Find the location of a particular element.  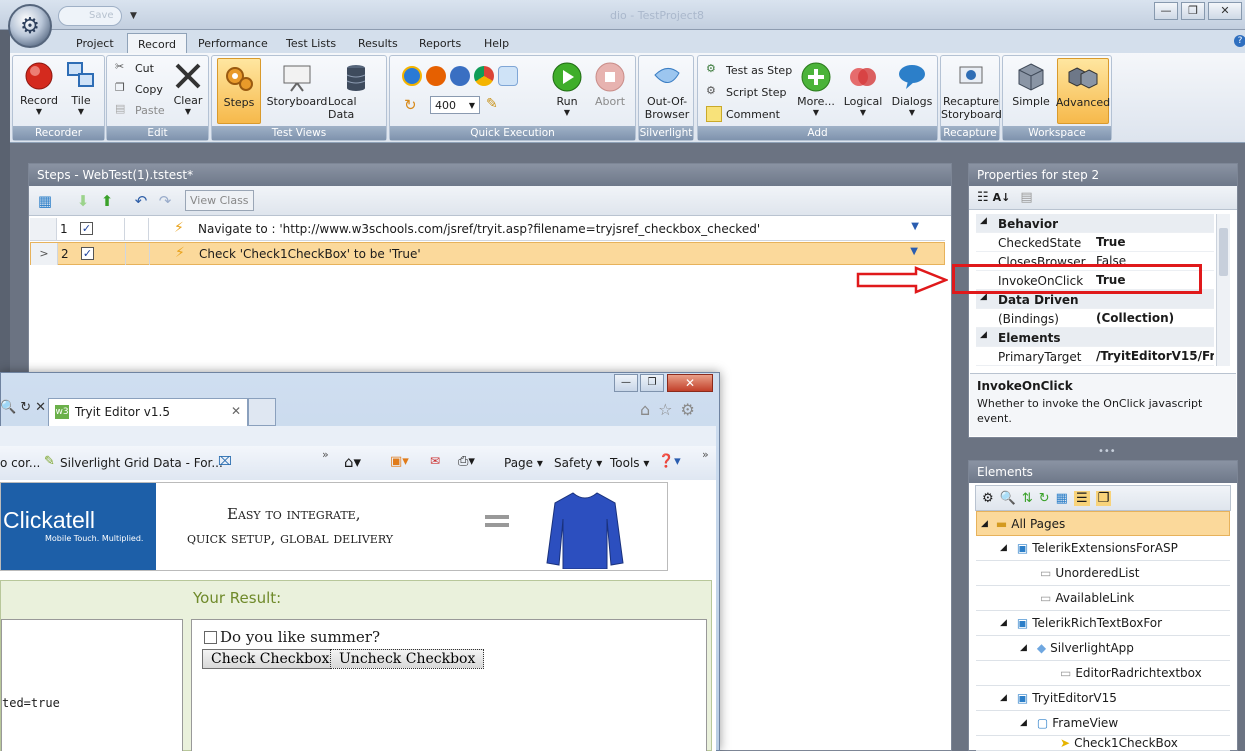

summer-checkbox is located at coordinates (210, 637).